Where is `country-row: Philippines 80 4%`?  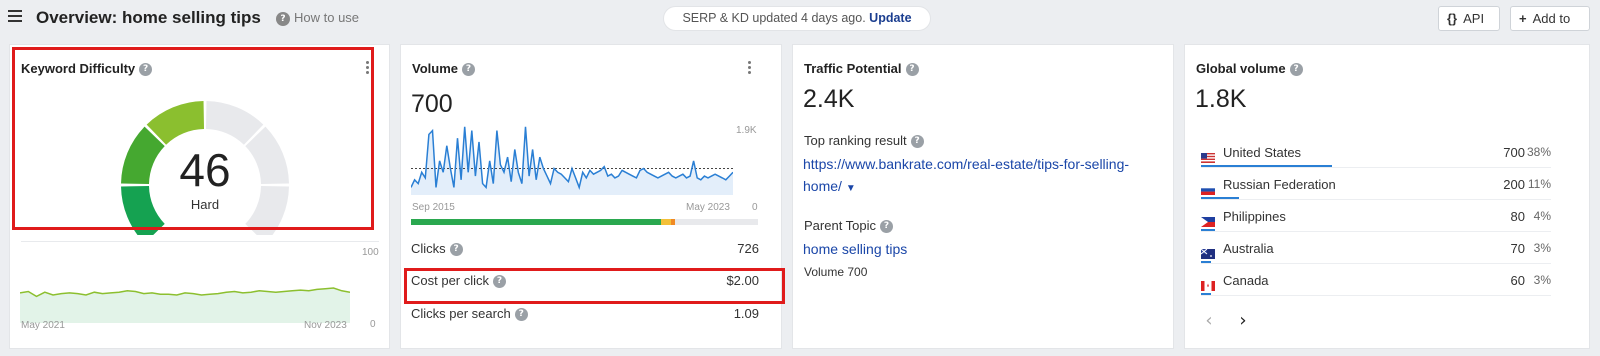
country-row: Philippines 80 4% is located at coordinates (1378, 216).